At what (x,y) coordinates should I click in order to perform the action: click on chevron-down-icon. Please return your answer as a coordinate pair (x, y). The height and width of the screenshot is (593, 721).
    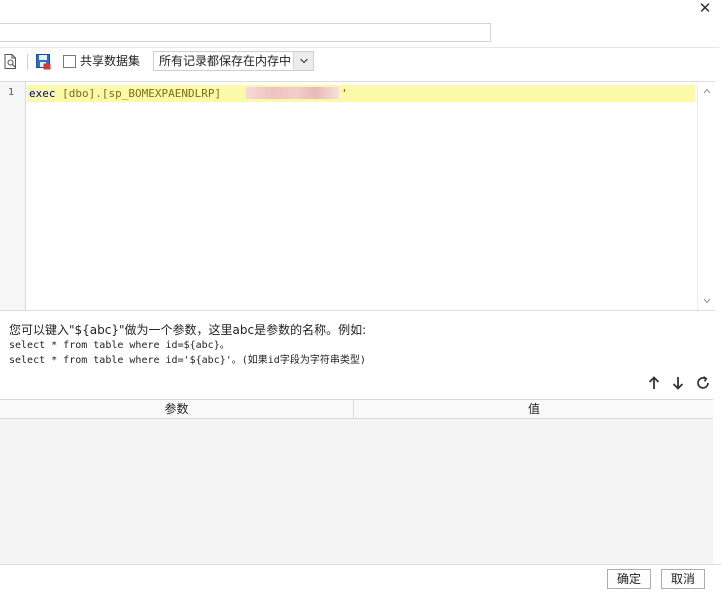
    Looking at the image, I should click on (304, 61).